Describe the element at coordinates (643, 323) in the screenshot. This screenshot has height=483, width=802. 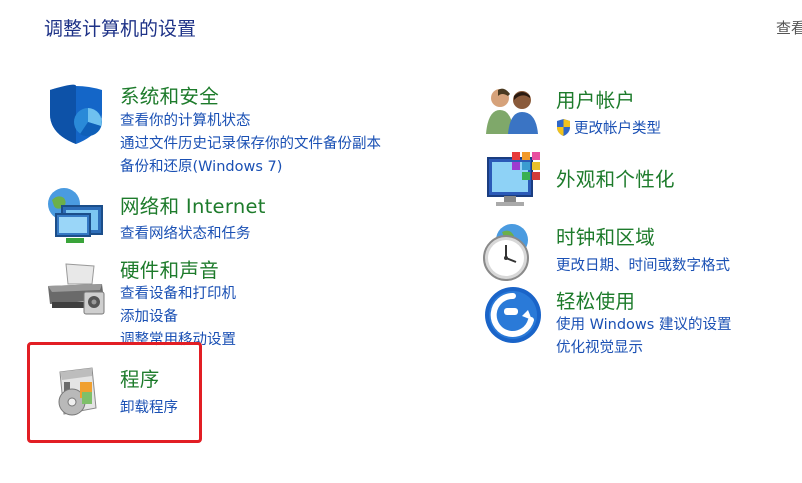
I see `link-windows-suggested-settings: 使用 Windows 建议的设置` at that location.